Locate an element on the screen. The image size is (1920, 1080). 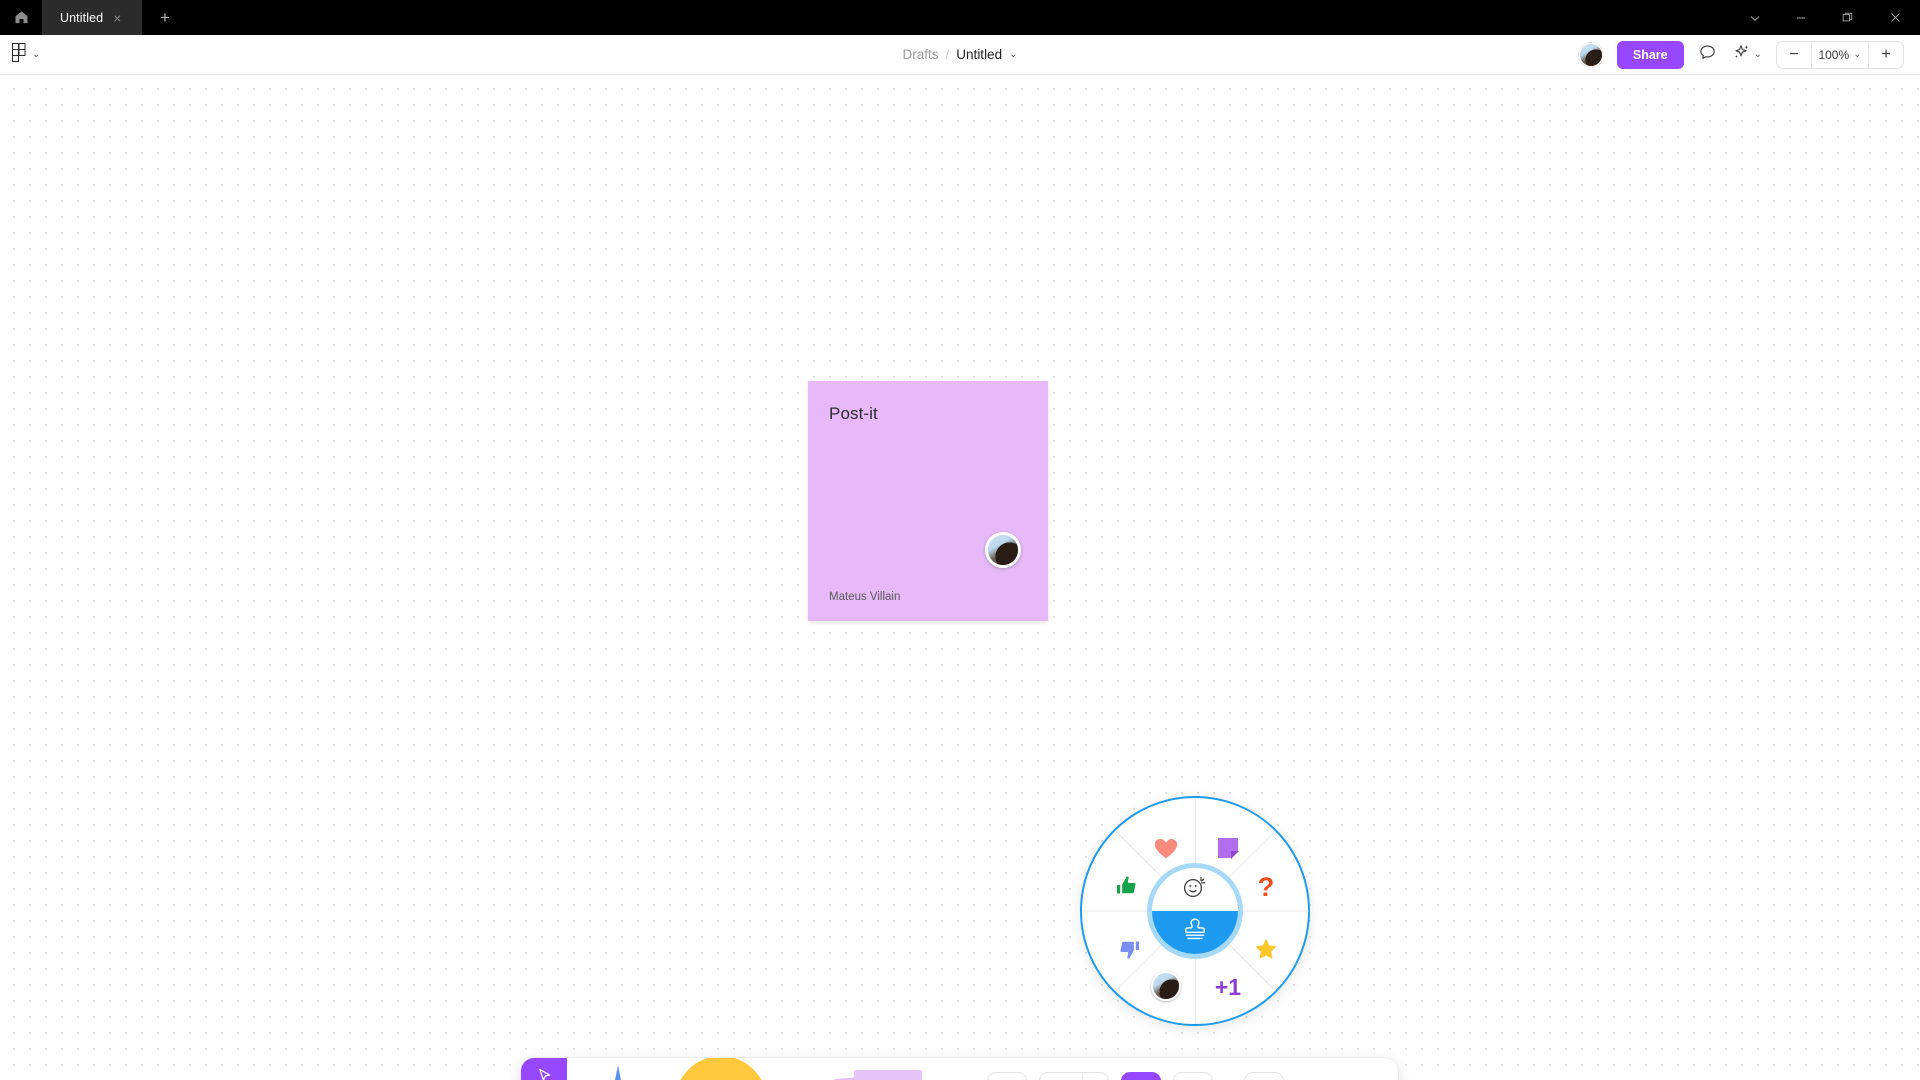
zoom-level-dropdown: 100% ⌄ is located at coordinates (1840, 54).